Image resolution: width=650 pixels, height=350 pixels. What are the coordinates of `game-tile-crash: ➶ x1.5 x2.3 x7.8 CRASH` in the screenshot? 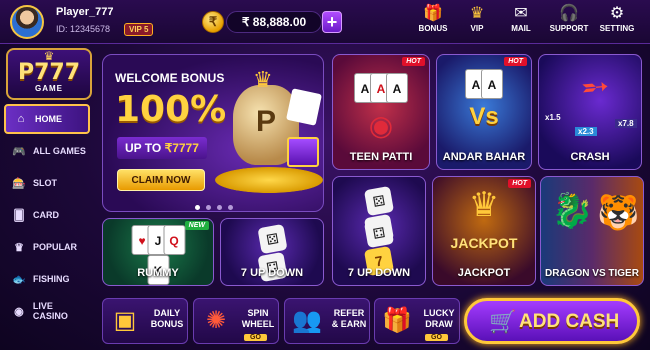 It's located at (590, 112).